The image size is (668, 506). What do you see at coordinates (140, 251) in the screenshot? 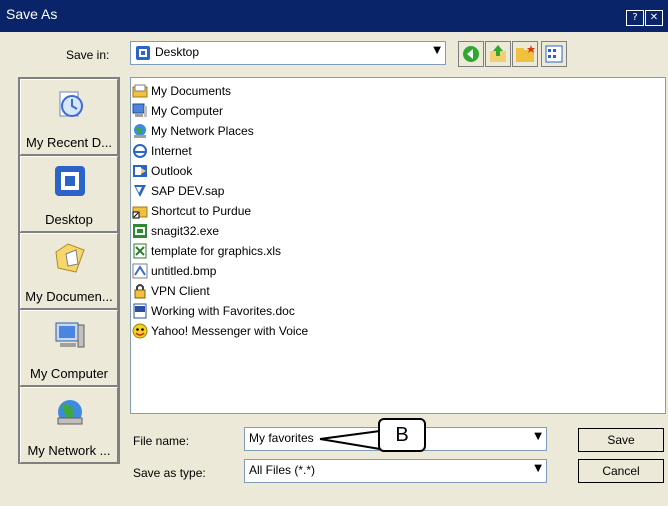
I see `excel-icon` at bounding box center [140, 251].